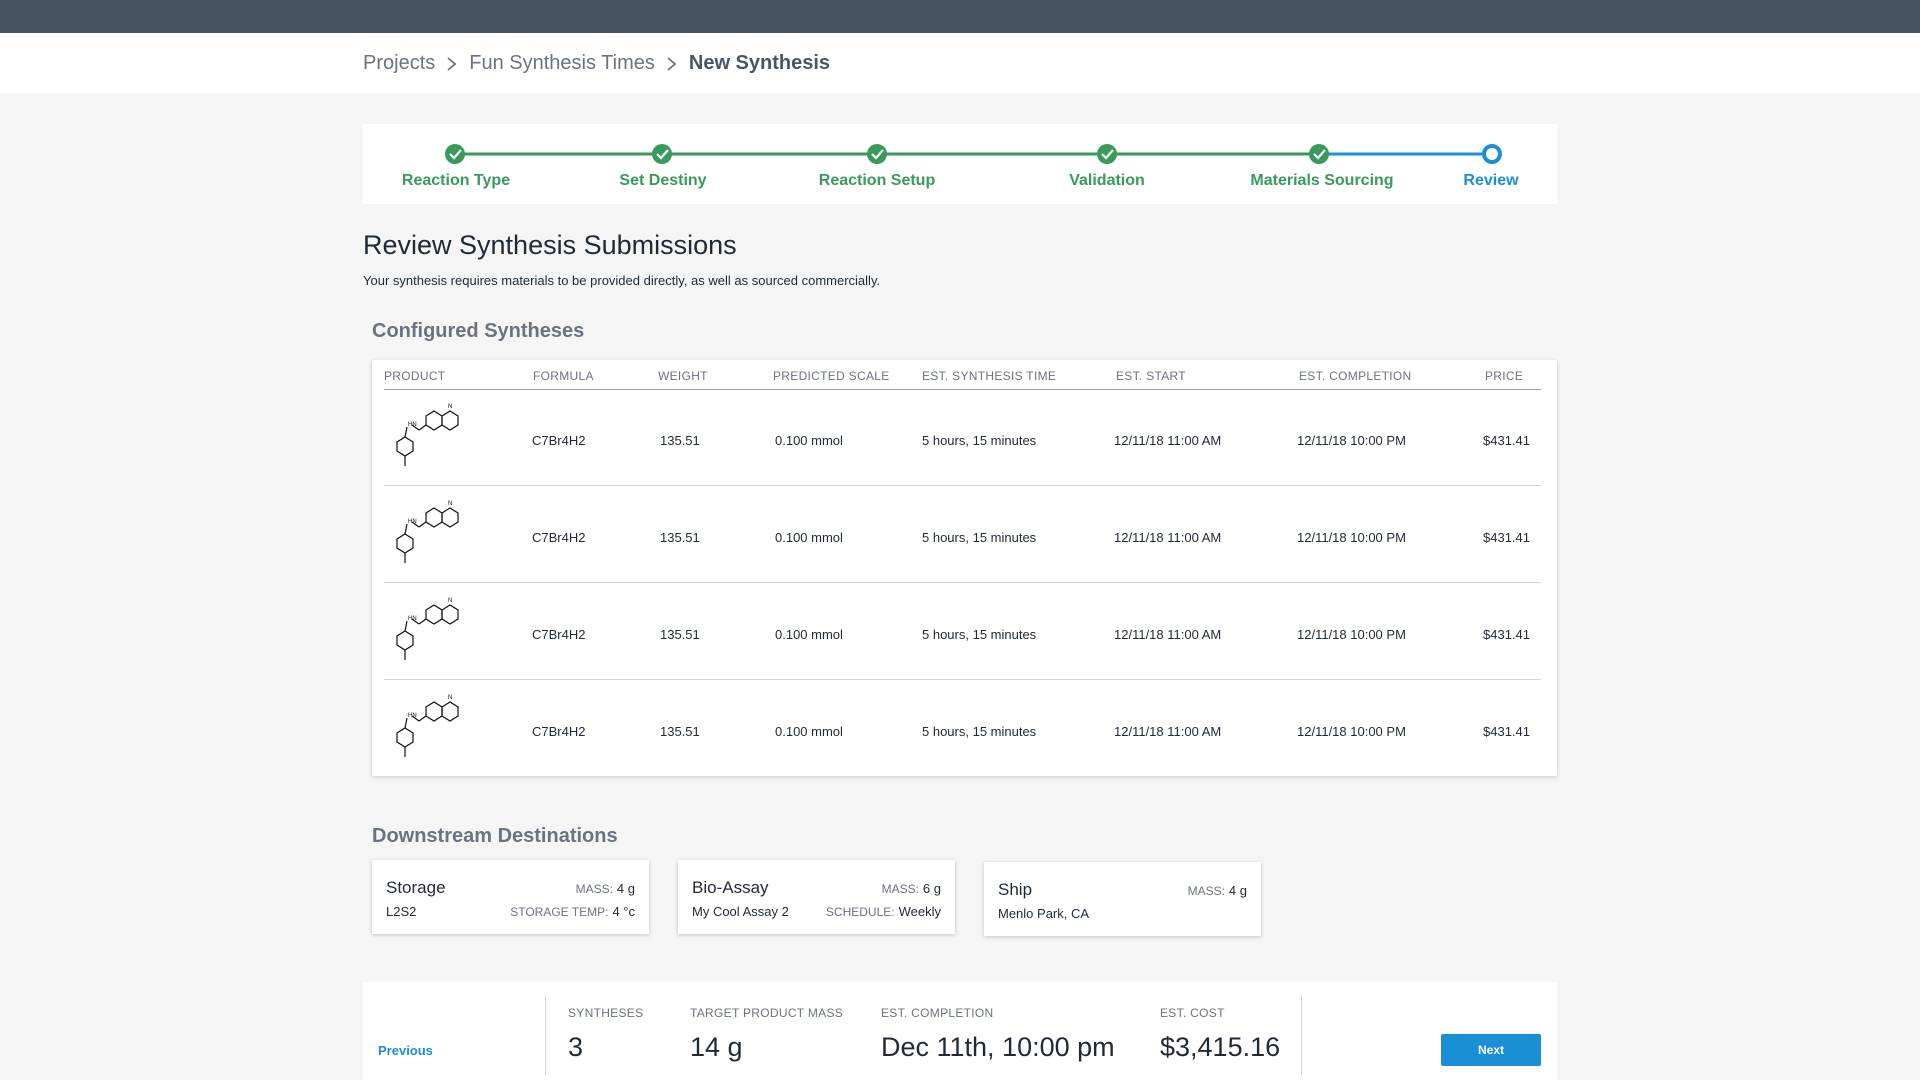  I want to click on target-mass-label: TARGET PRODUCT MASS, so click(767, 1013).